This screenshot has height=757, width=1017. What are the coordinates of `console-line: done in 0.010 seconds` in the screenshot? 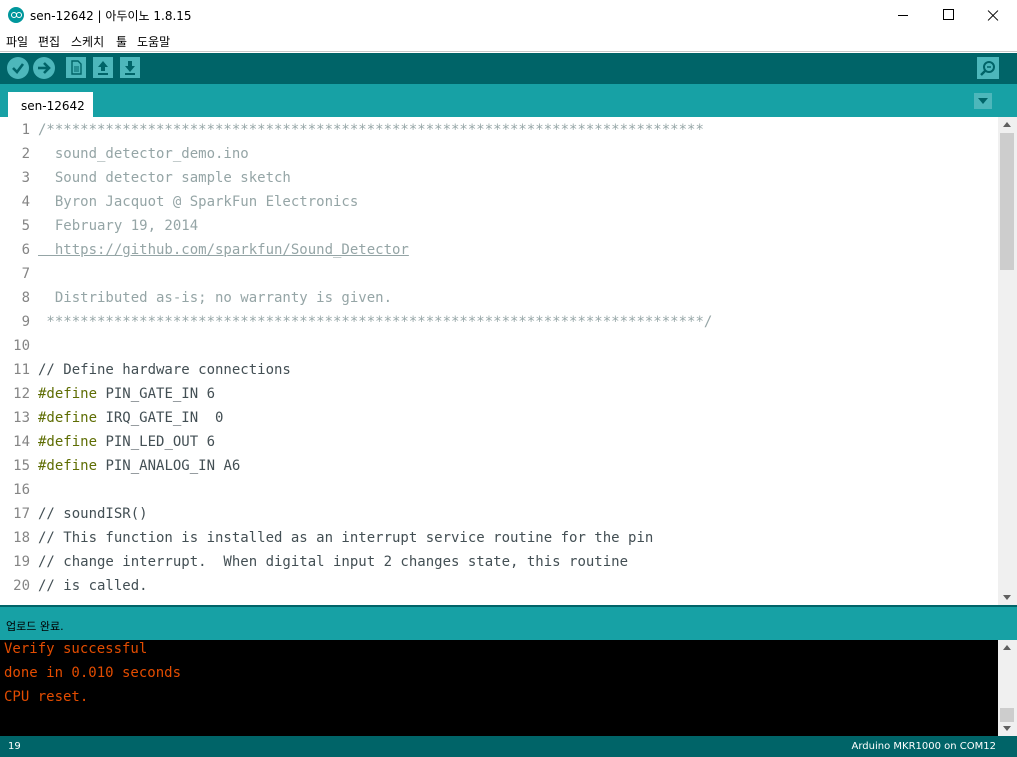 It's located at (93, 673).